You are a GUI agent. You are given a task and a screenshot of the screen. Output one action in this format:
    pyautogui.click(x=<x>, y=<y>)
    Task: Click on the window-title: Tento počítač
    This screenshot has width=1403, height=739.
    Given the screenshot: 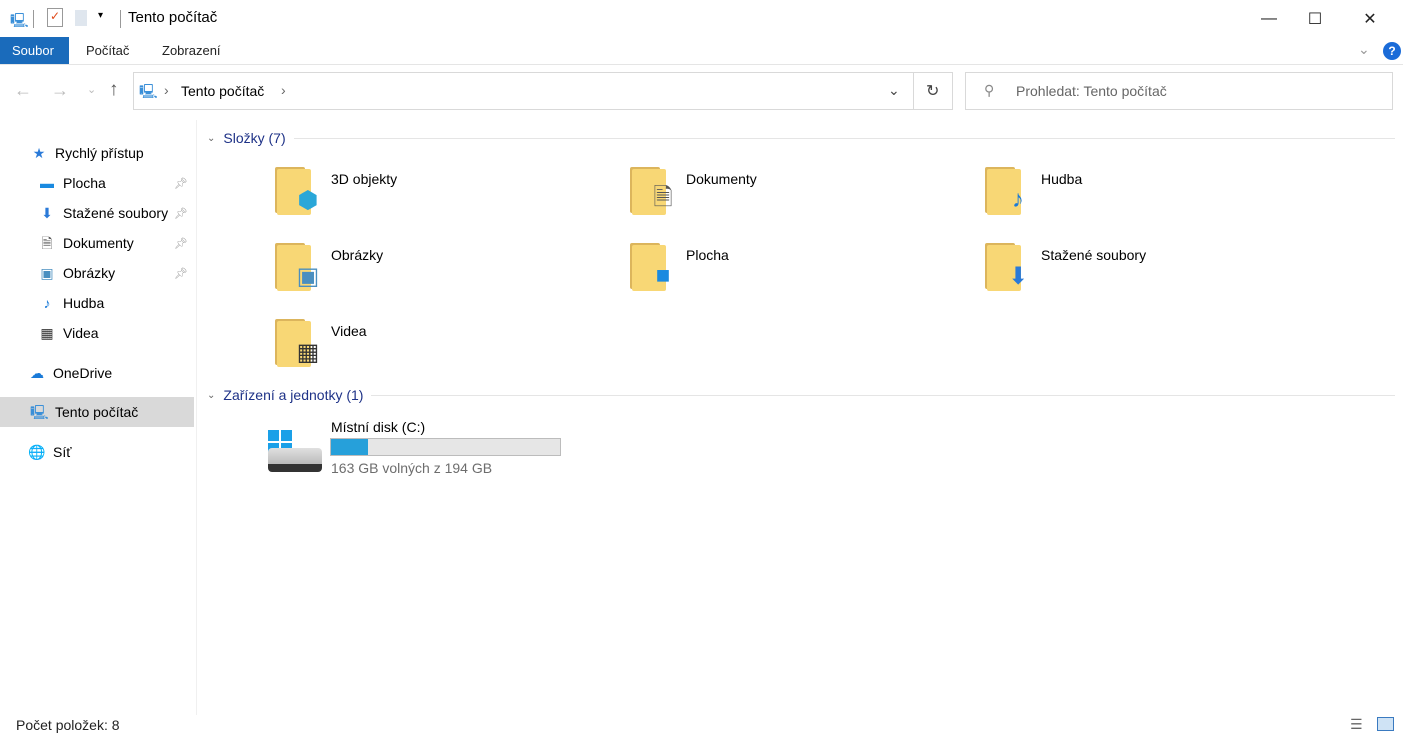 What is the action you would take?
    pyautogui.click(x=173, y=17)
    